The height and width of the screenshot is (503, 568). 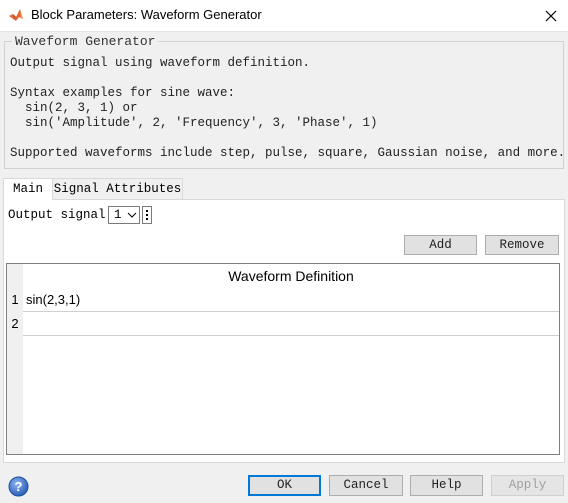 What do you see at coordinates (284, 16) in the screenshot?
I see `title-bar: Block Parameters: Waveform Generator` at bounding box center [284, 16].